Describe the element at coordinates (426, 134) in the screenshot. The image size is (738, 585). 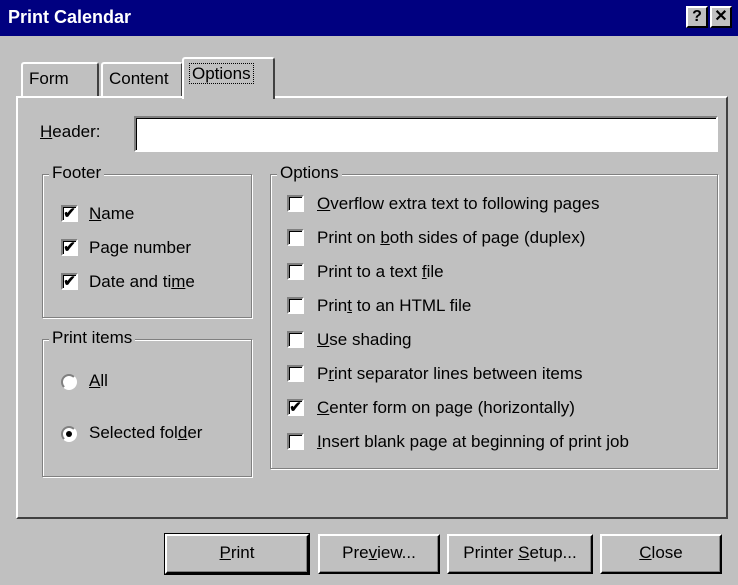
I see `header-input` at that location.